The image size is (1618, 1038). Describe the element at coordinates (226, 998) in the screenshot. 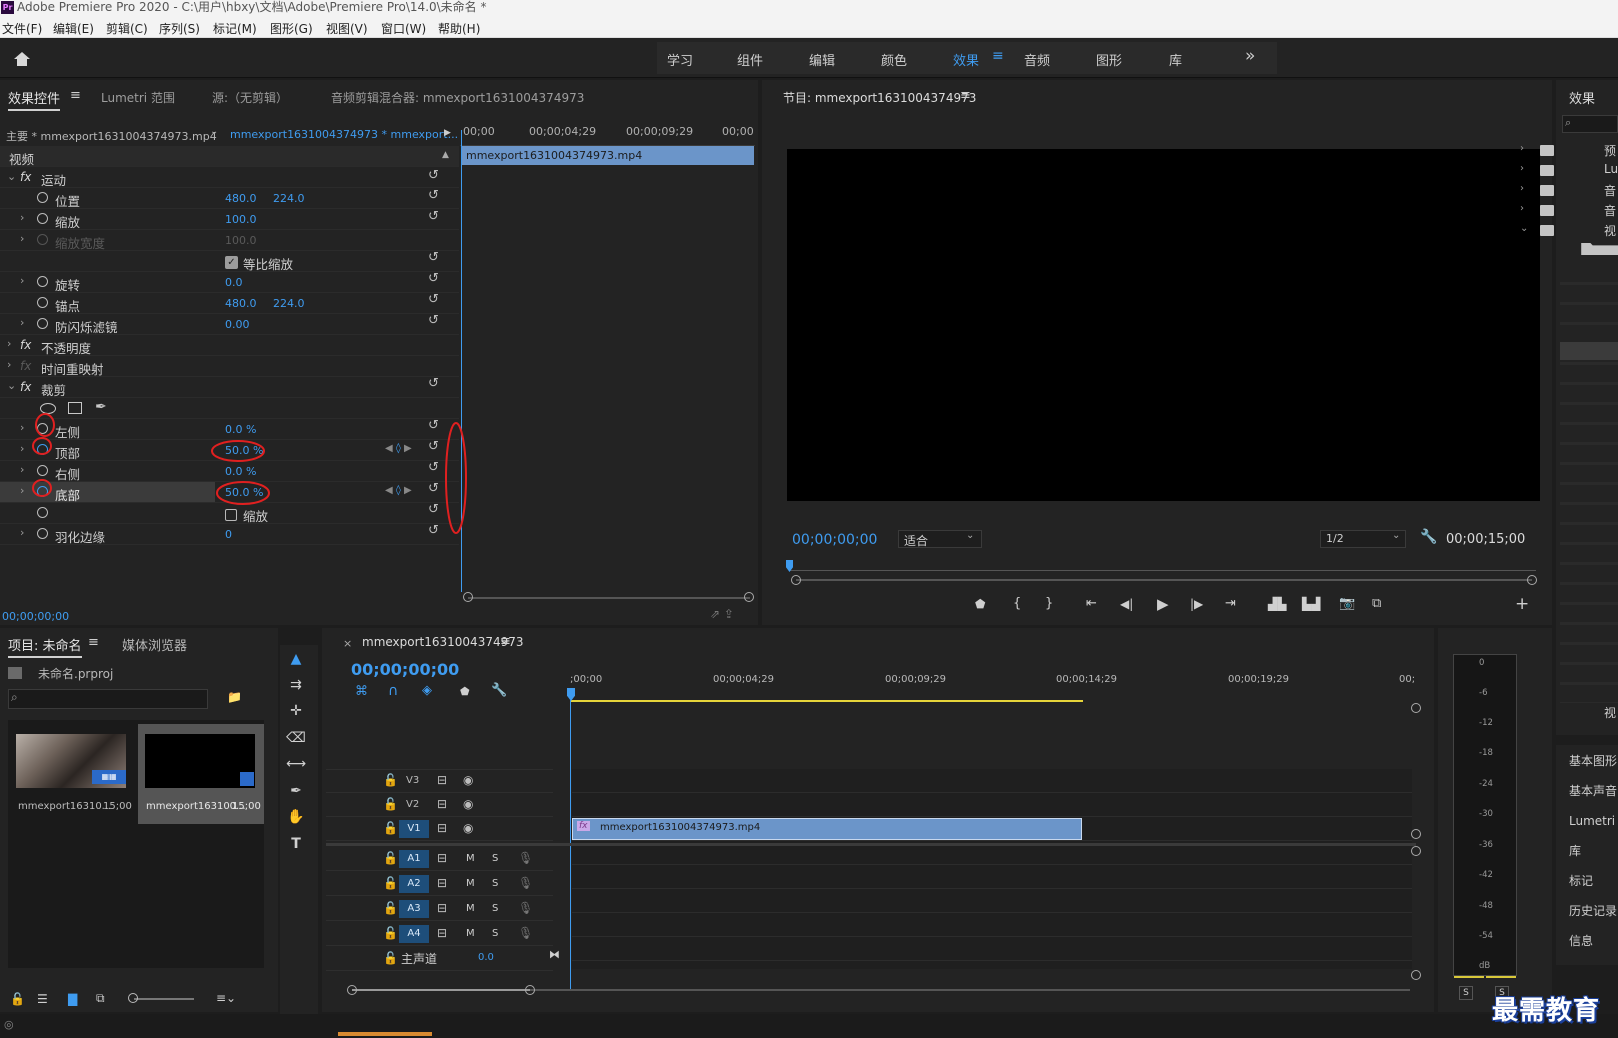

I see `sort-icon: ≡⌄` at that location.